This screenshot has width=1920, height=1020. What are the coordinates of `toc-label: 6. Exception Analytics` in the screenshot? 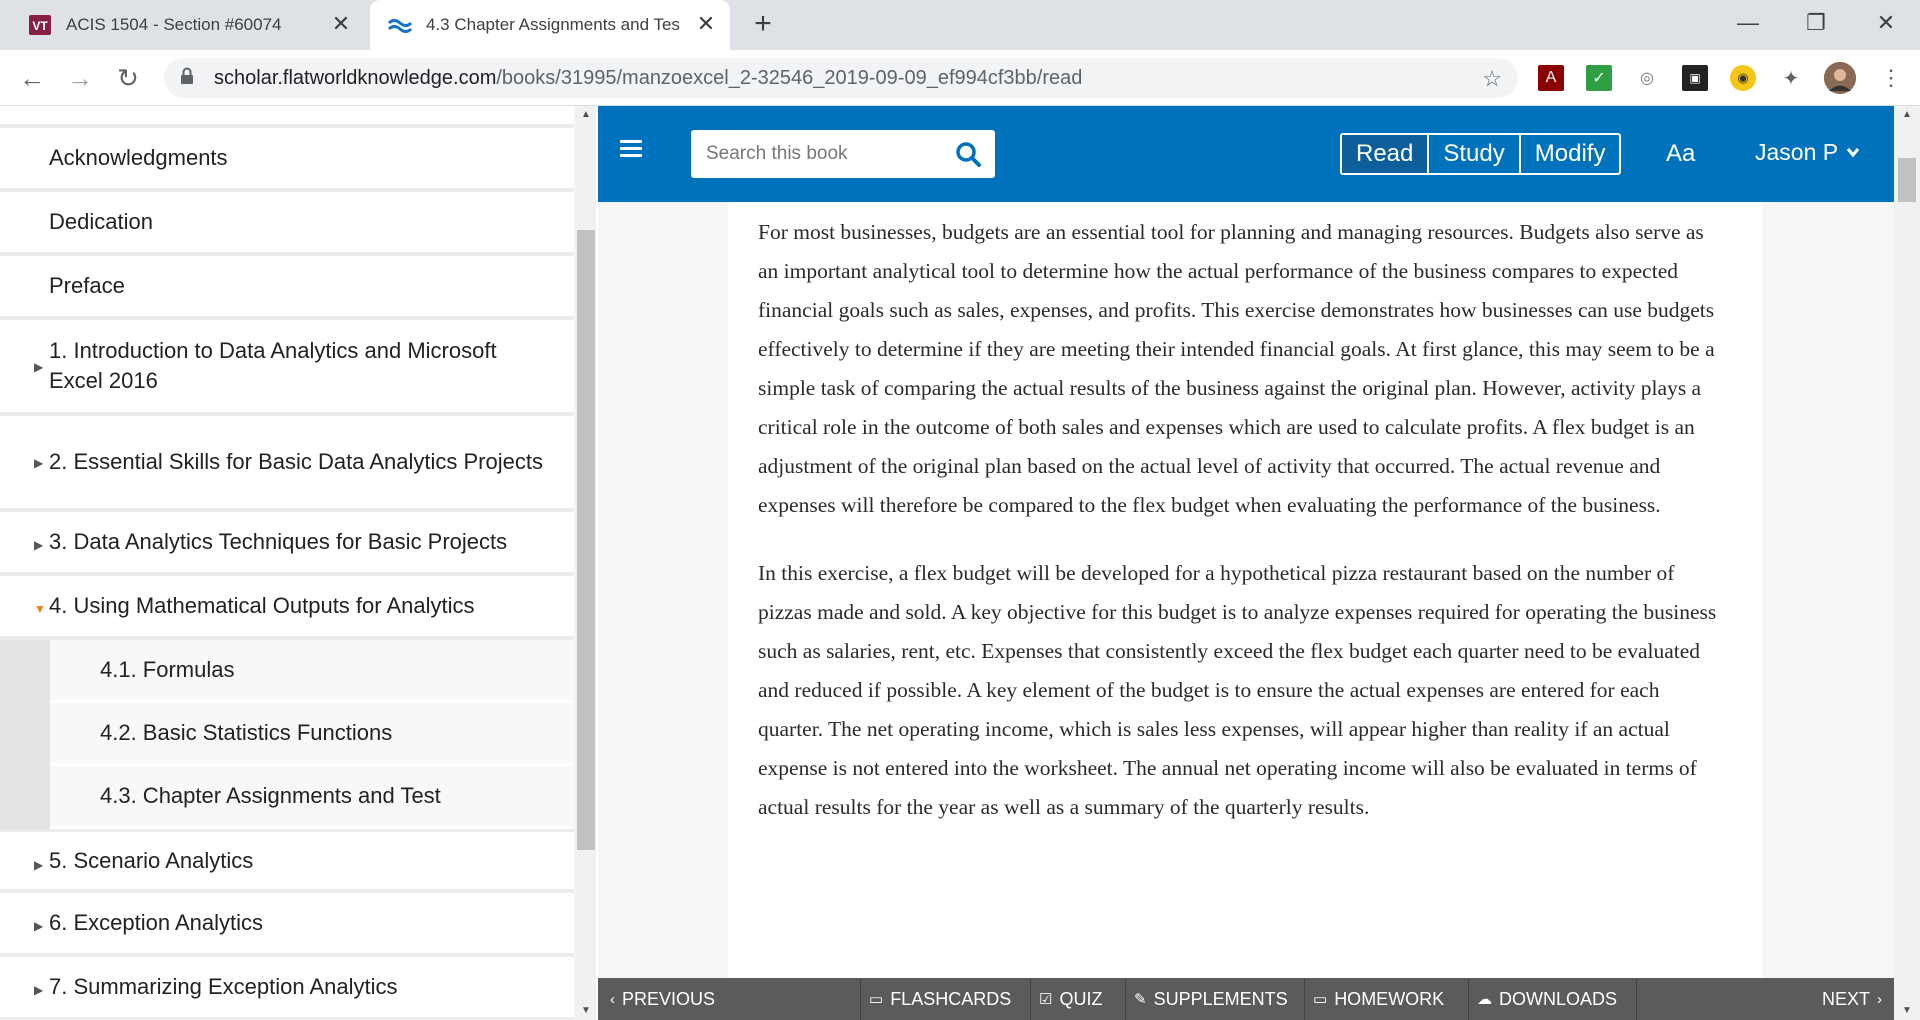 It's located at (156, 922).